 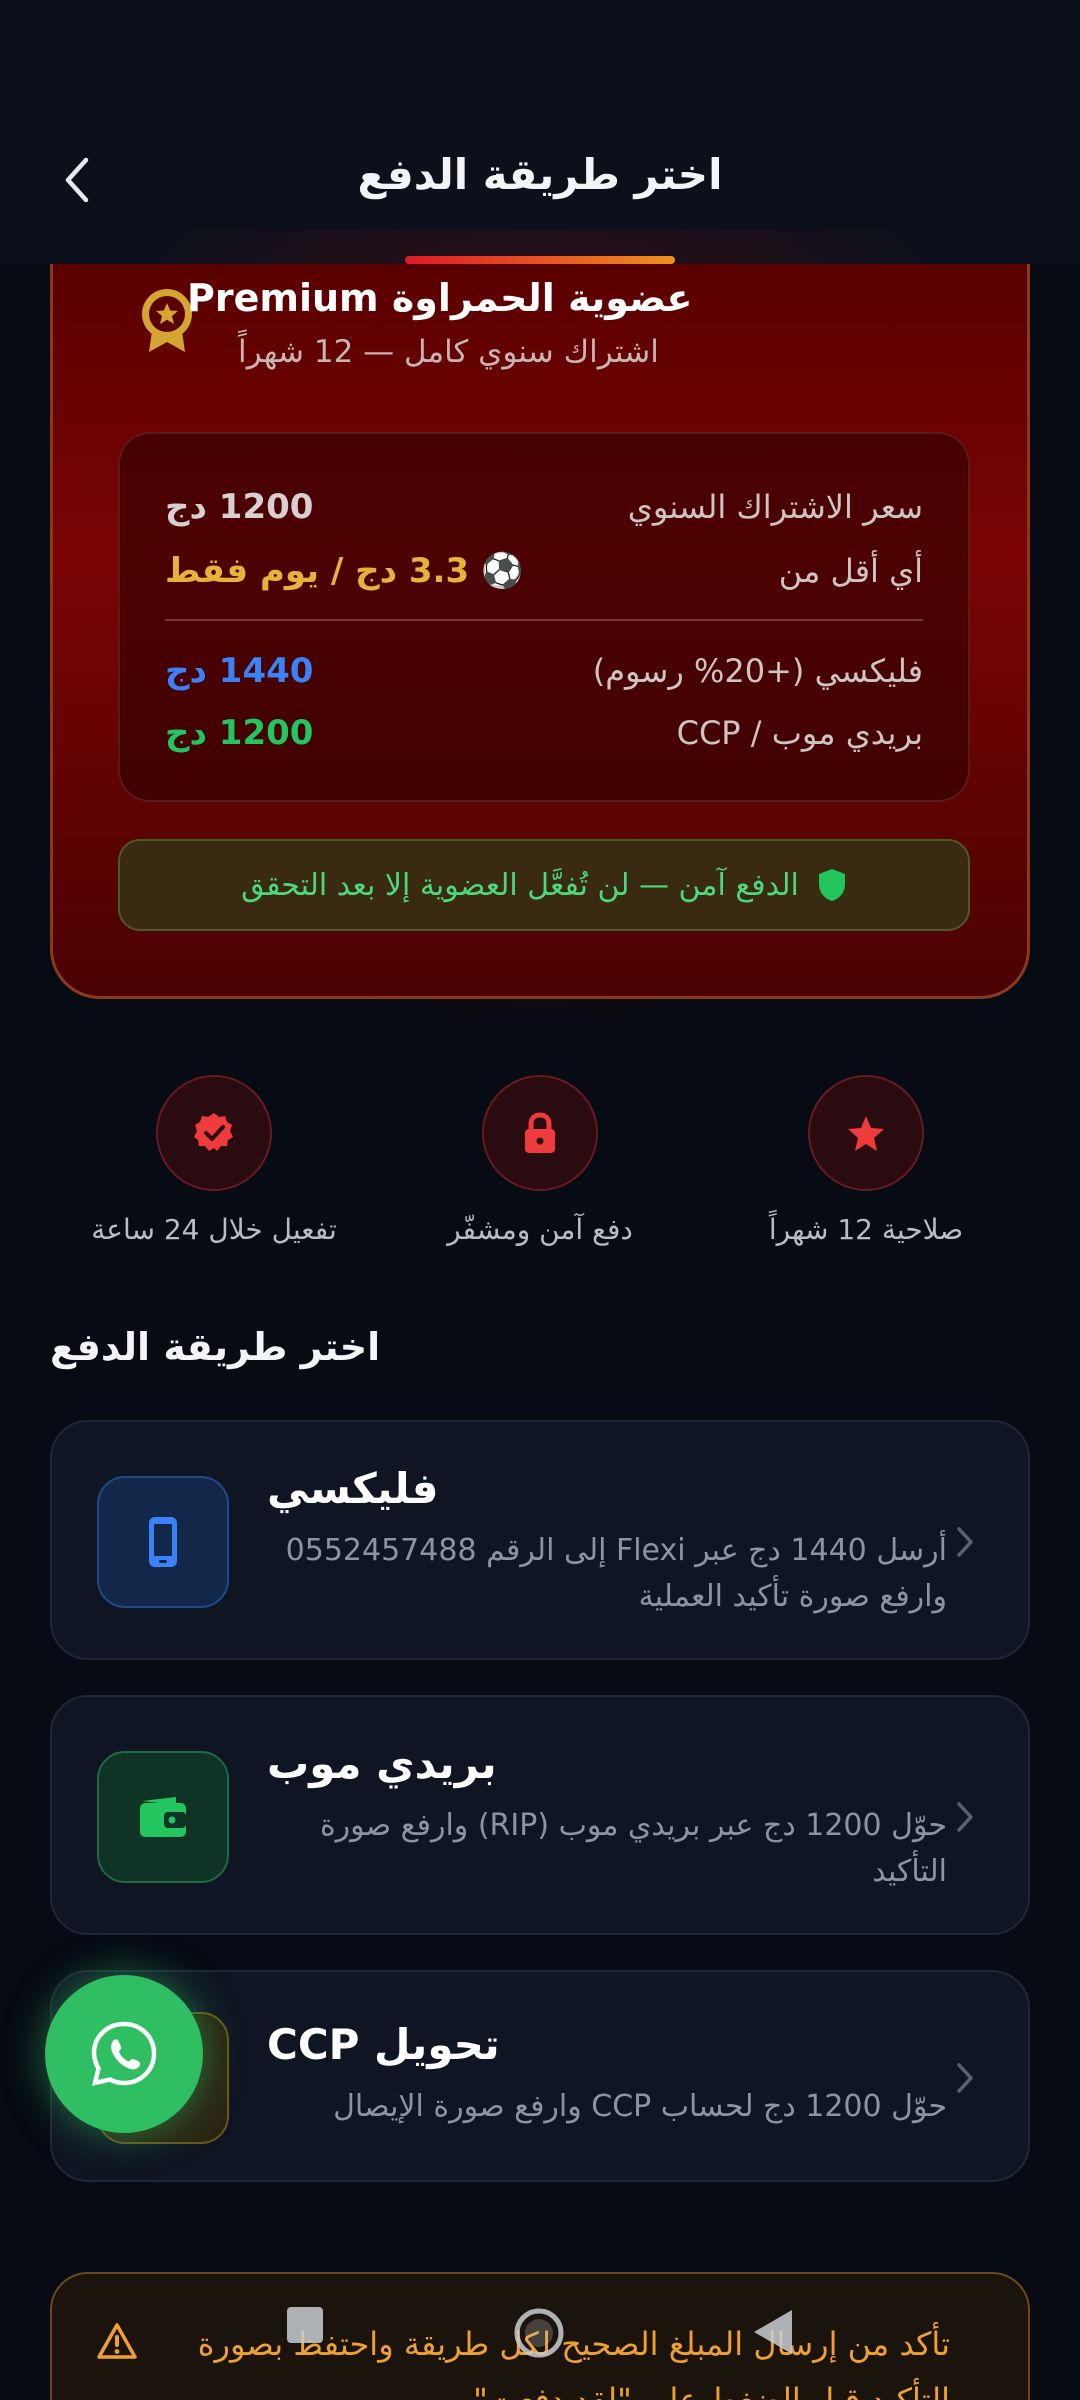 What do you see at coordinates (544, 507) in the screenshot?
I see `price-row-annual: 1200 دج سعر الاشتراك السنوي` at bounding box center [544, 507].